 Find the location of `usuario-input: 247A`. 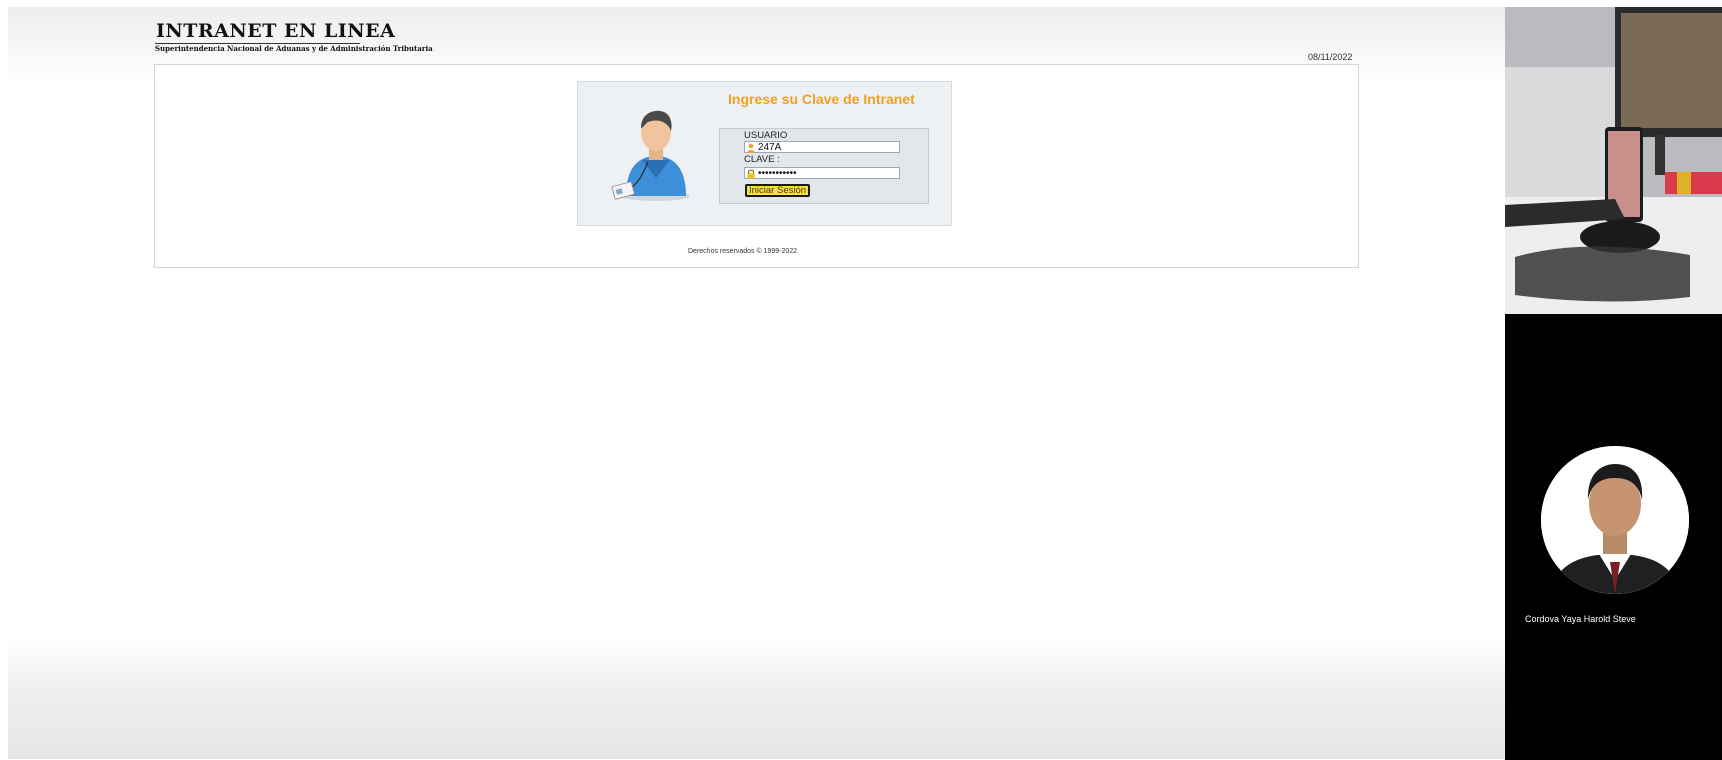

usuario-input: 247A is located at coordinates (822, 147).